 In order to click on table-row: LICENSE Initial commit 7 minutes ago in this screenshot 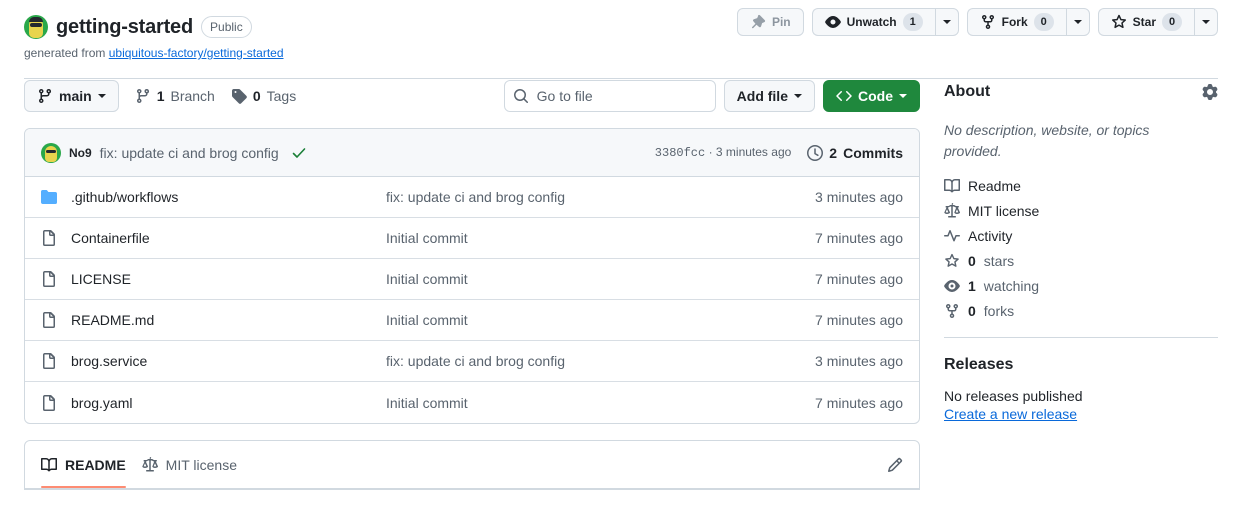, I will do `click(472, 279)`.